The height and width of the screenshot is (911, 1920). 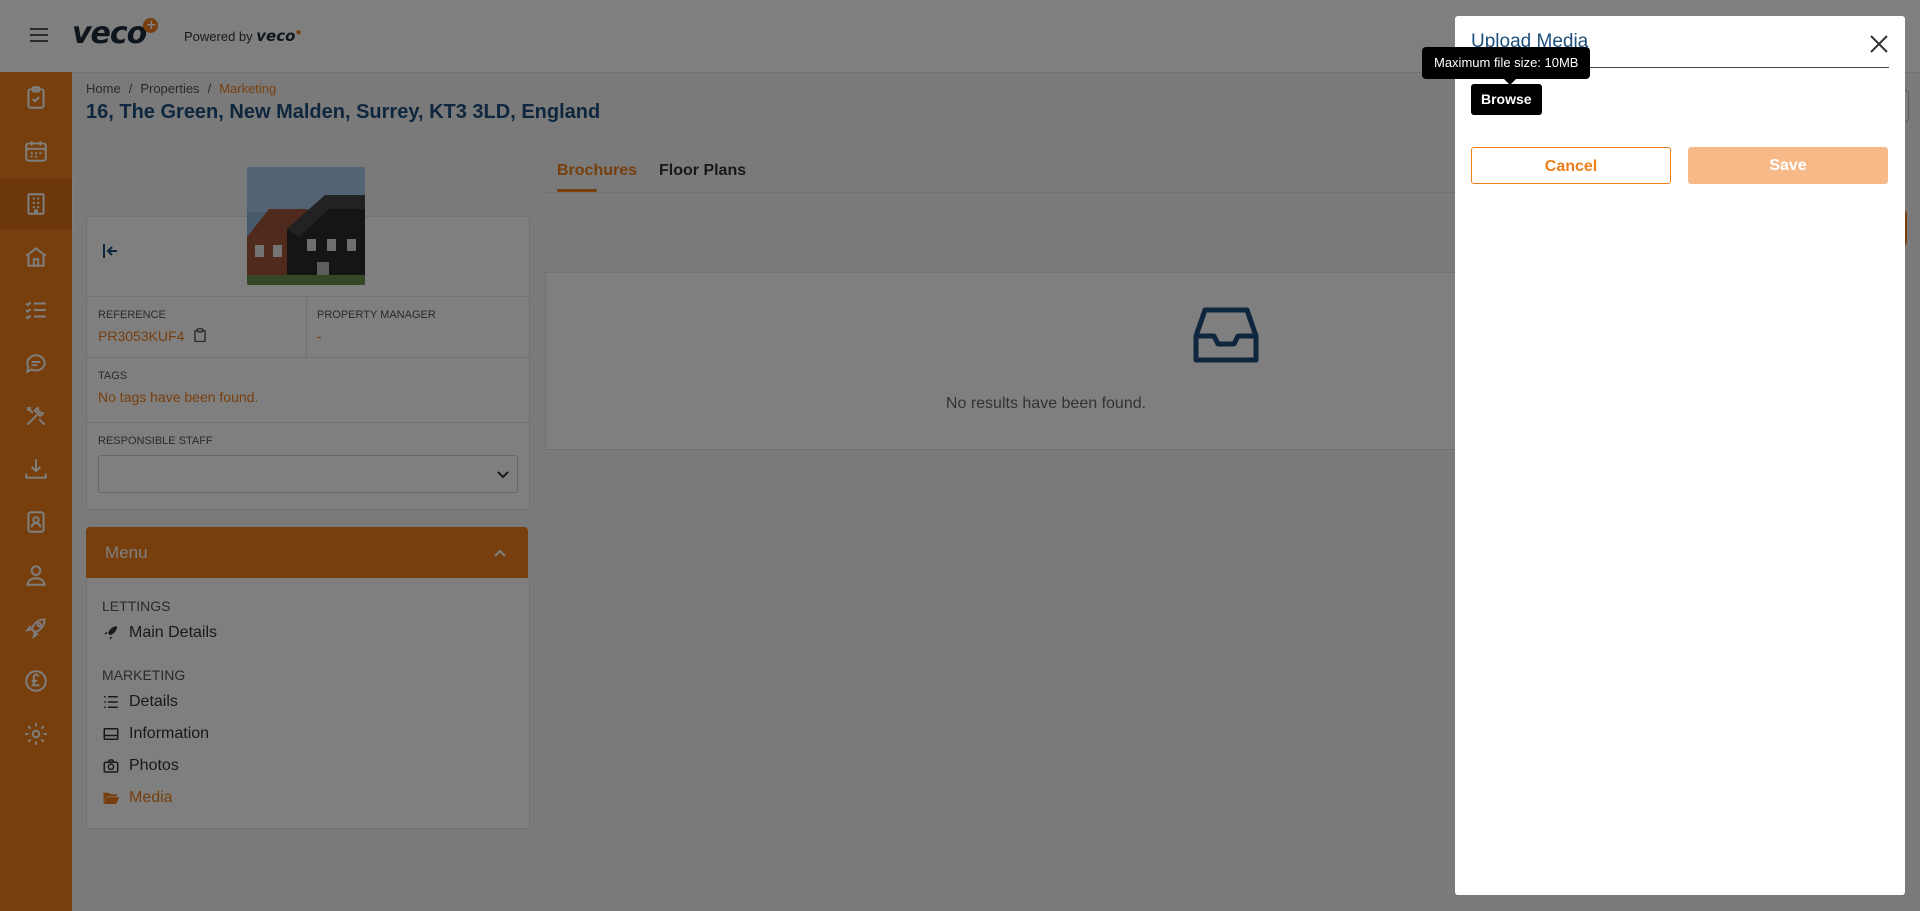 What do you see at coordinates (1879, 46) in the screenshot?
I see `close-icon` at bounding box center [1879, 46].